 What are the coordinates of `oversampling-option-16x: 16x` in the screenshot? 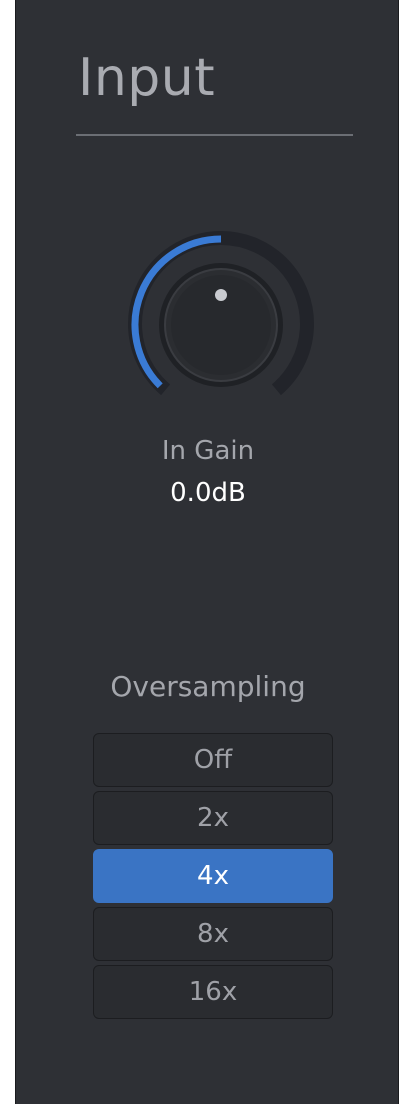 It's located at (213, 992).